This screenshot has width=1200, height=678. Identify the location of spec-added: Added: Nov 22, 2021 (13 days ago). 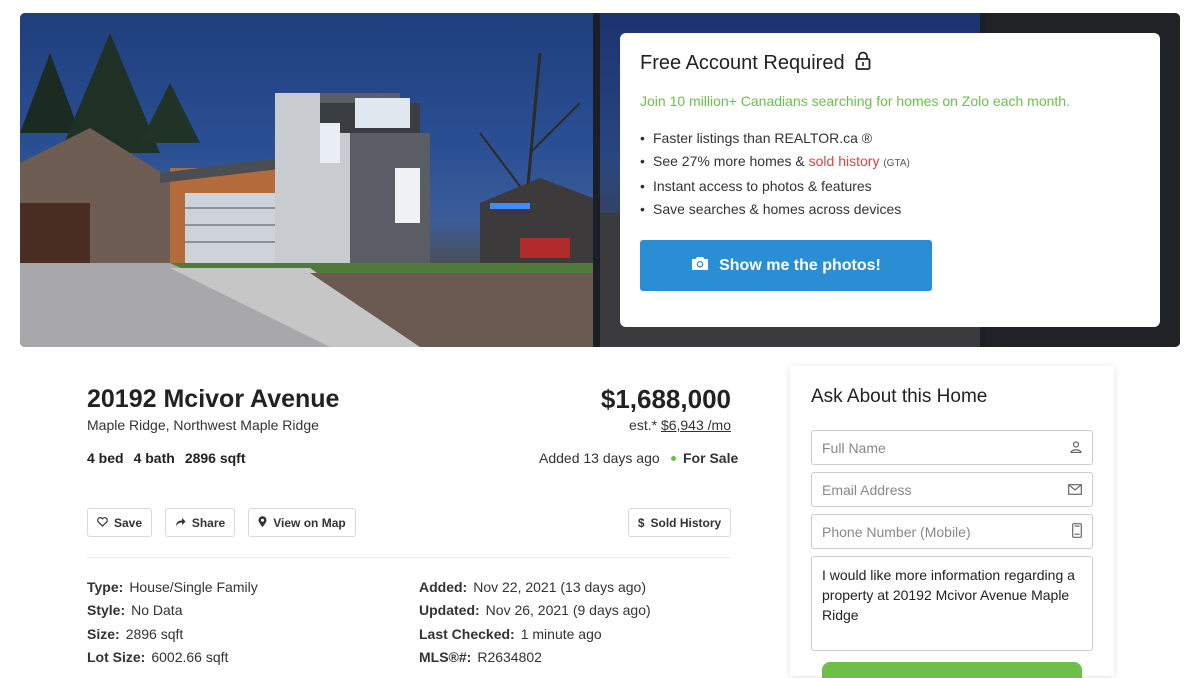
(532, 587).